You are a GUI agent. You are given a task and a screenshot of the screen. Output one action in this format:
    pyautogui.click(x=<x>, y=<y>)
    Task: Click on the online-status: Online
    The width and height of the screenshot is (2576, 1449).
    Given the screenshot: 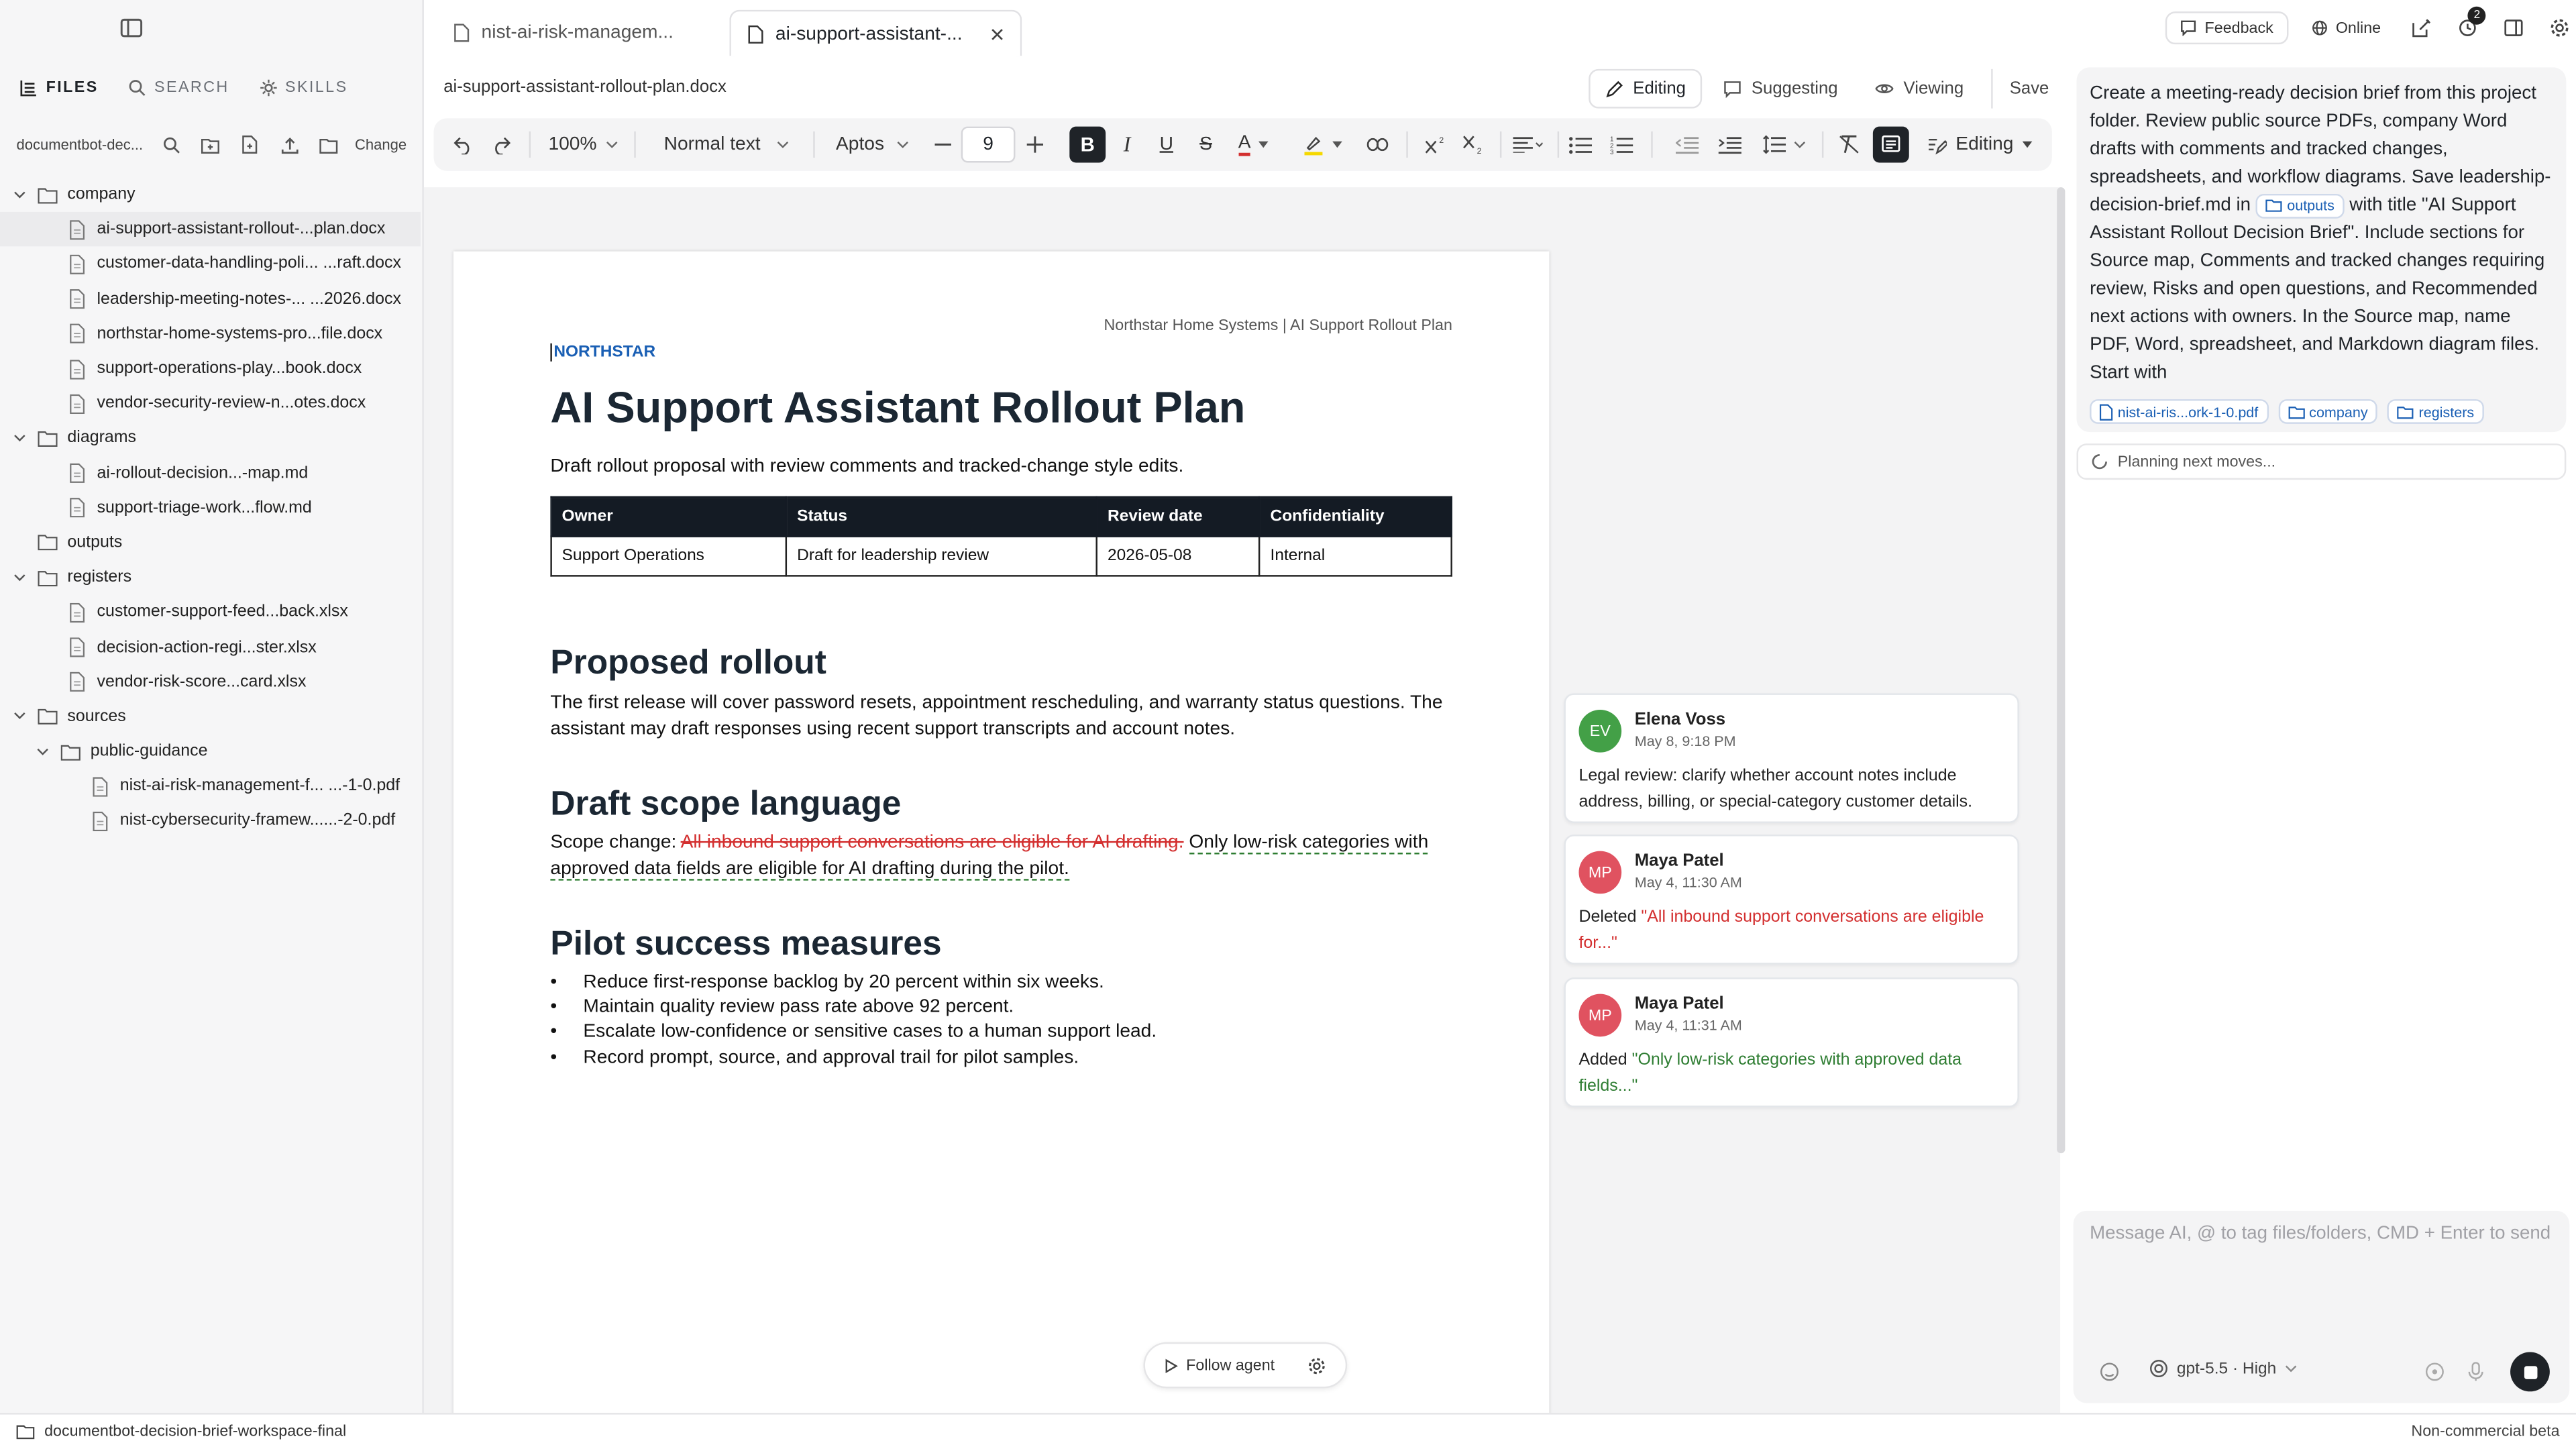 What is the action you would take?
    pyautogui.click(x=2346, y=28)
    